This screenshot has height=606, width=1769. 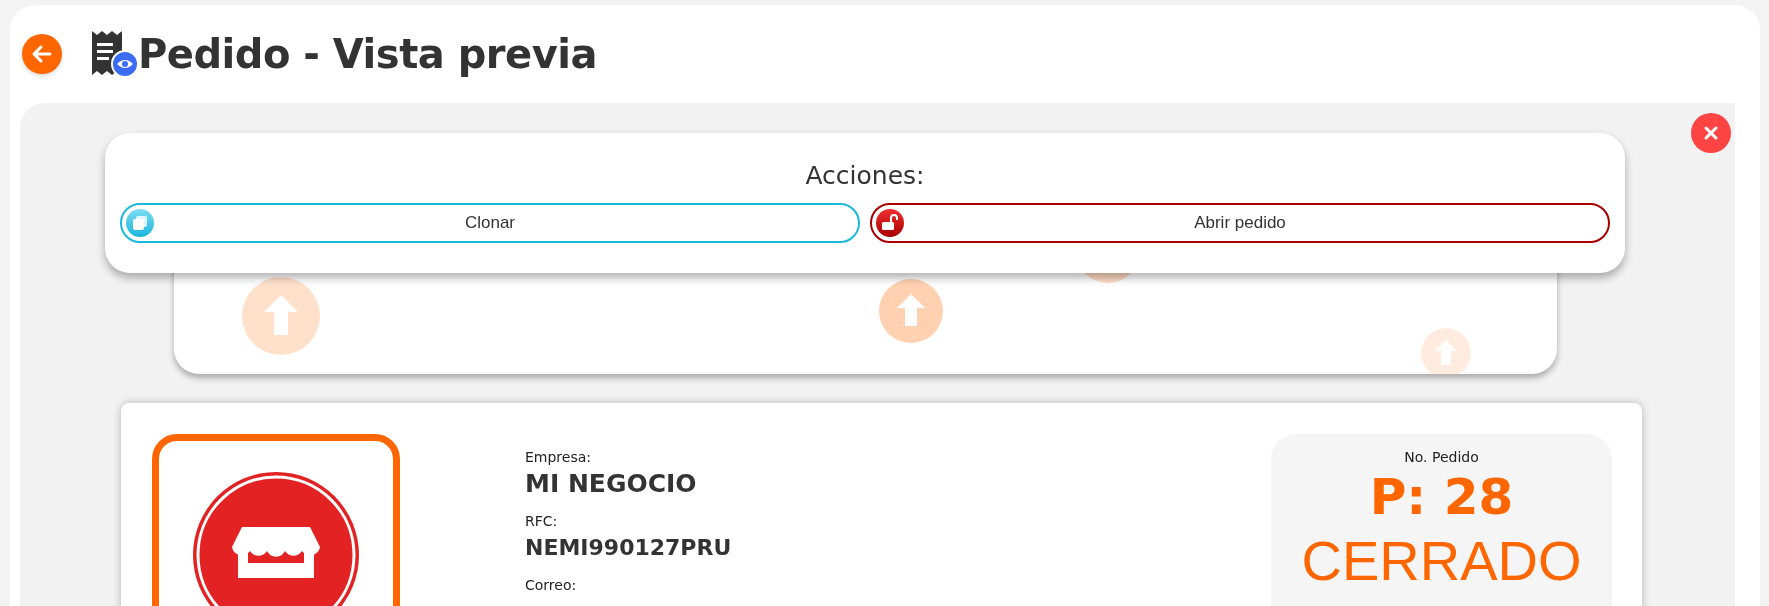 What do you see at coordinates (1240, 223) in the screenshot?
I see `action-button: Abrir pedido` at bounding box center [1240, 223].